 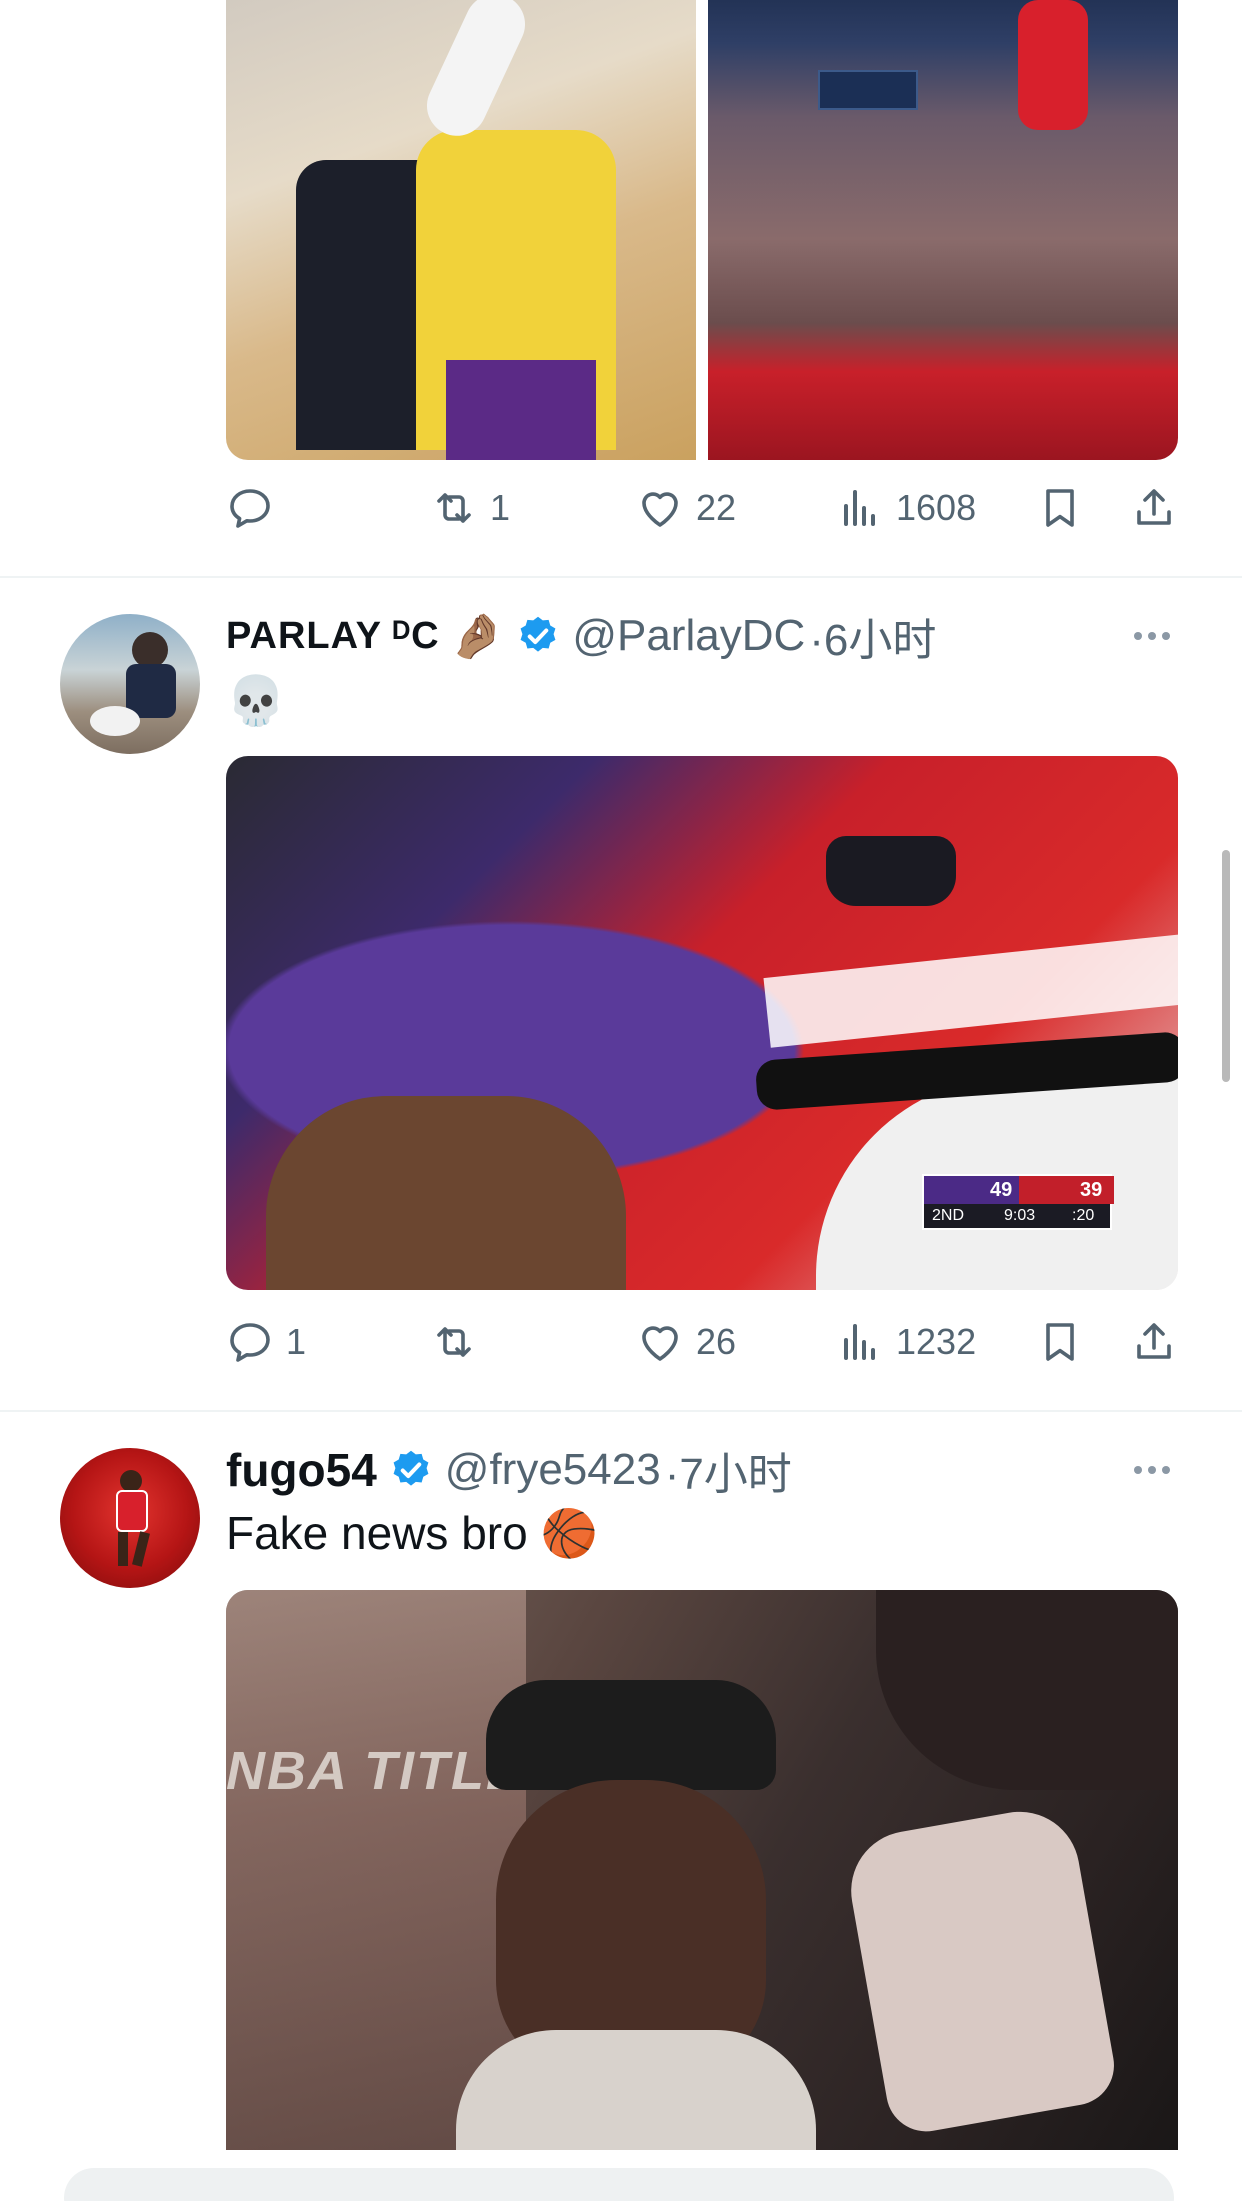 What do you see at coordinates (1020, 1215) in the screenshot?
I see `scoreboard-clock: 9:03` at bounding box center [1020, 1215].